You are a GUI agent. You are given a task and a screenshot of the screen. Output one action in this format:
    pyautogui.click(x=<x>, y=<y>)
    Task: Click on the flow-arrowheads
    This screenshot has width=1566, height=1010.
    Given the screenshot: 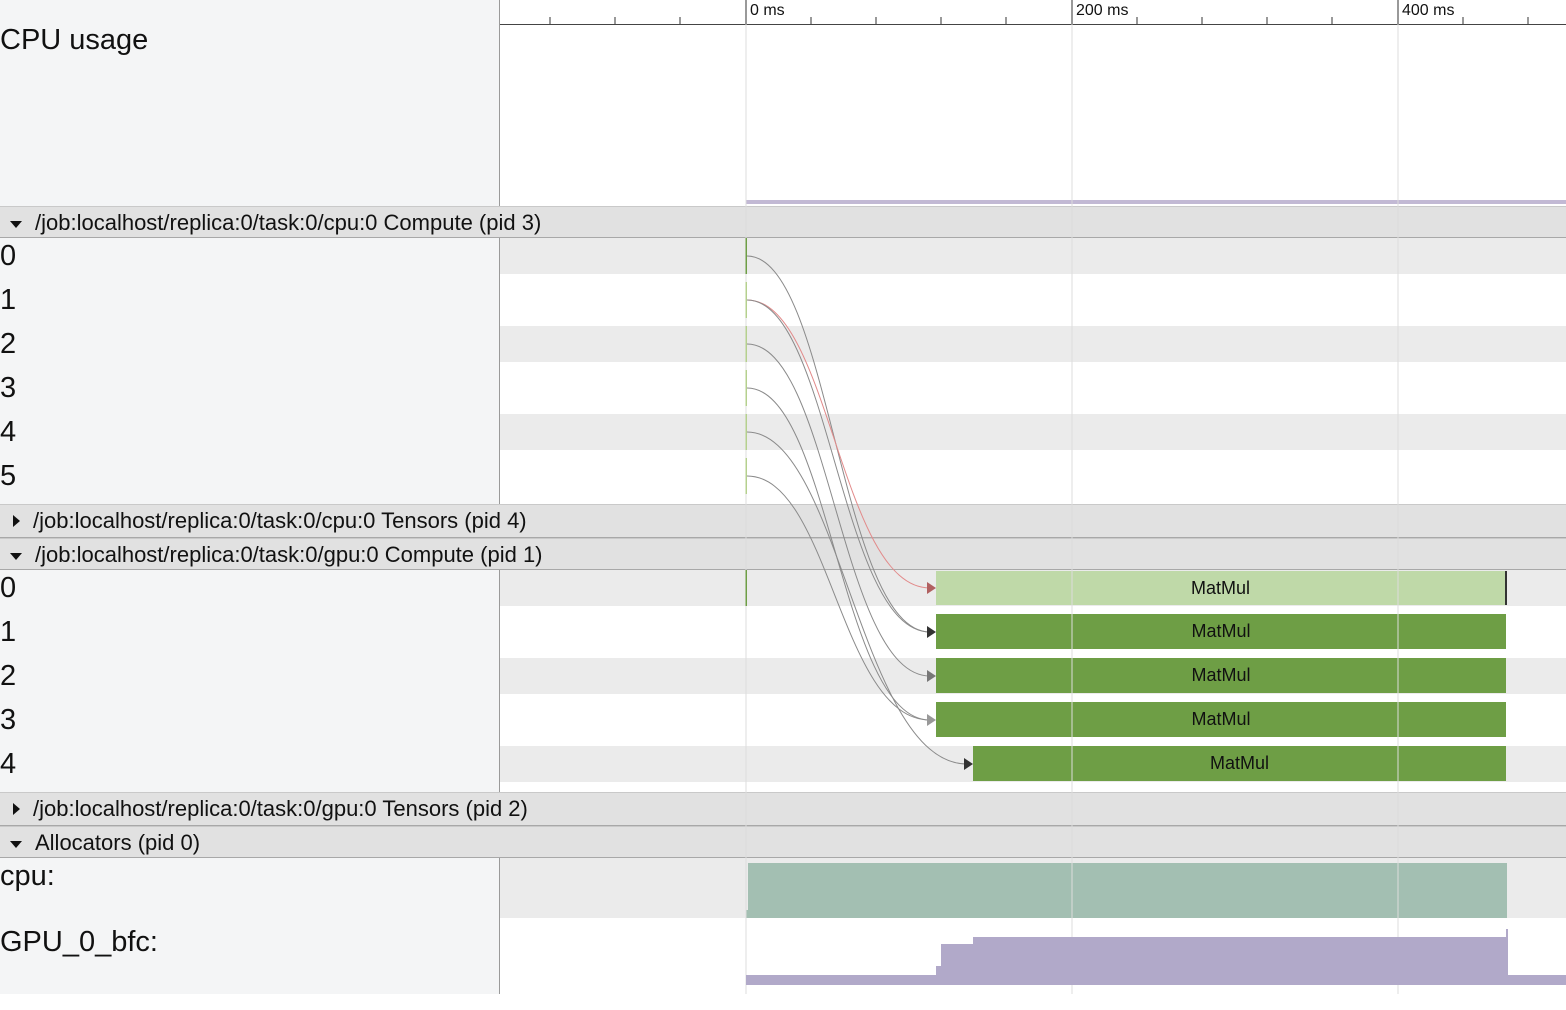 What is the action you would take?
    pyautogui.click(x=950, y=676)
    